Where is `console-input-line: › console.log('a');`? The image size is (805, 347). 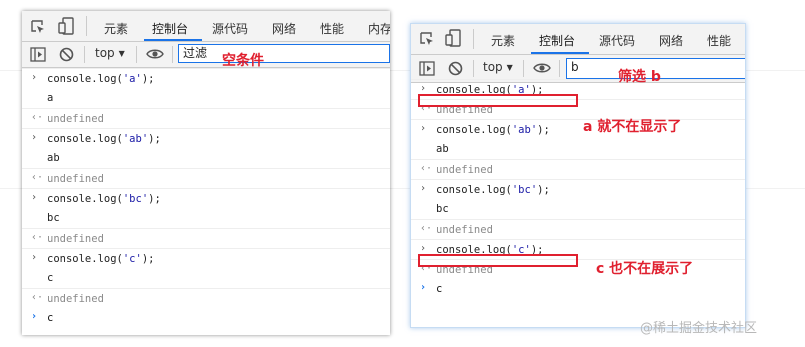
console-input-line: › console.log('a'); is located at coordinates (206, 78).